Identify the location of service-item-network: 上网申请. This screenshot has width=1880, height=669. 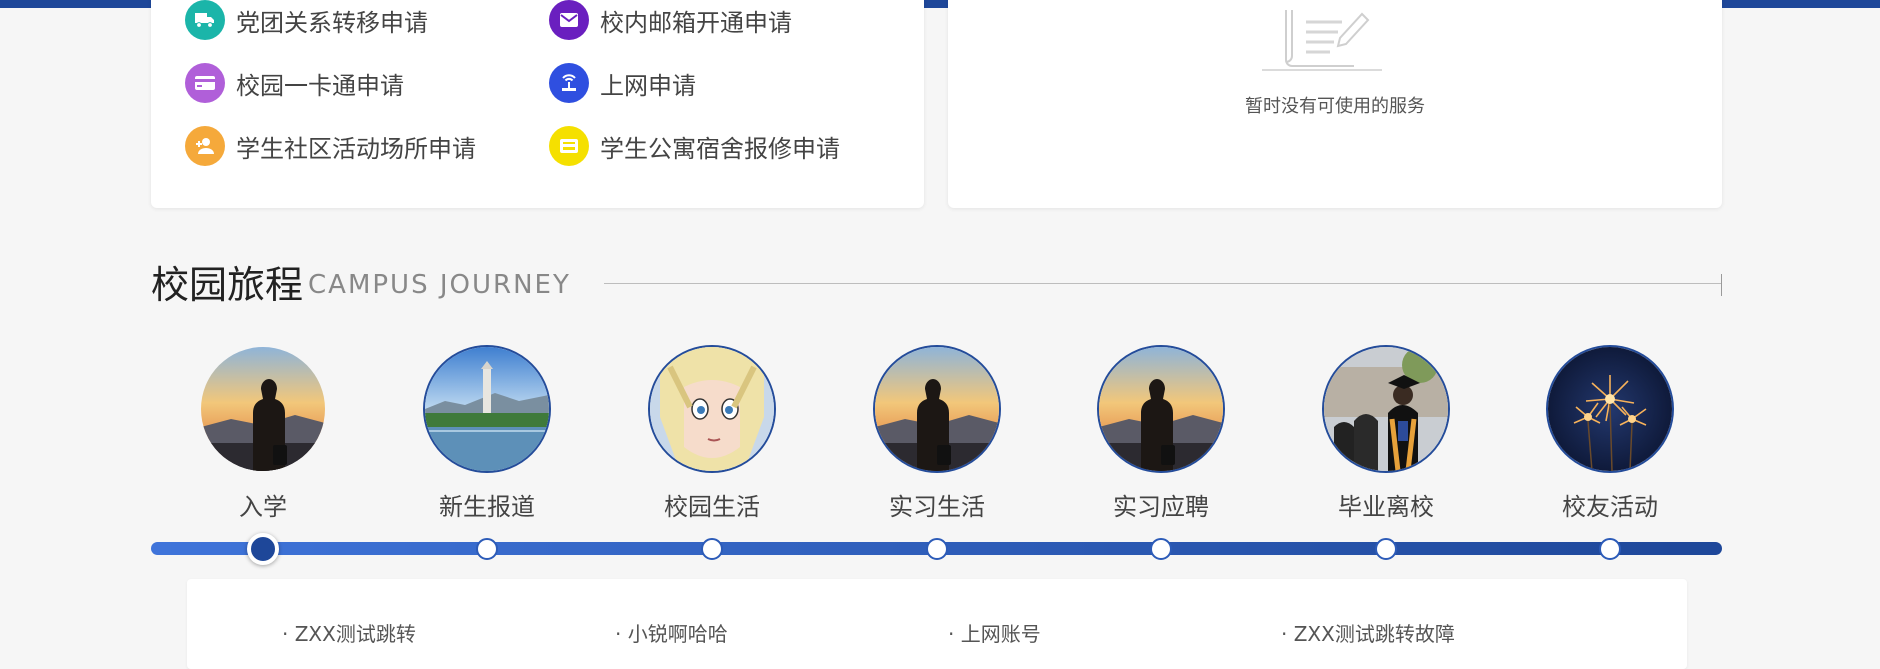
(622, 83).